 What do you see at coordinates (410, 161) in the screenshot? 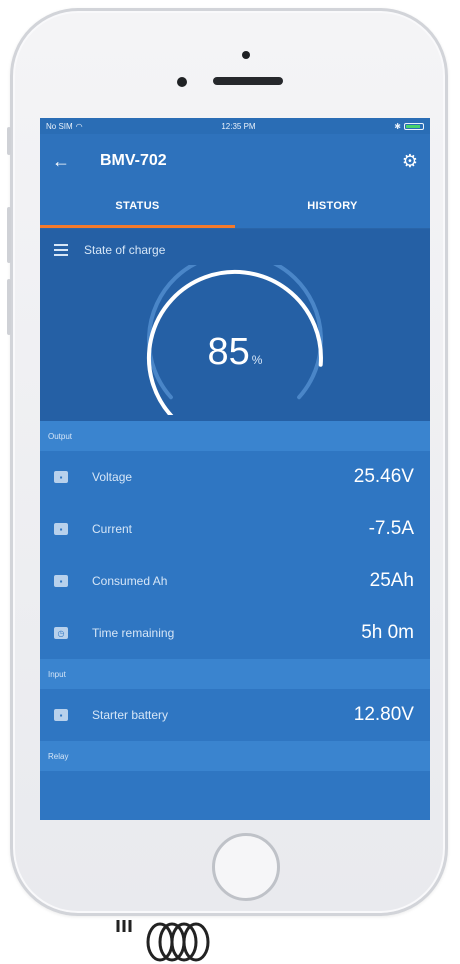
I see `gear-icon: ⚙` at bounding box center [410, 161].